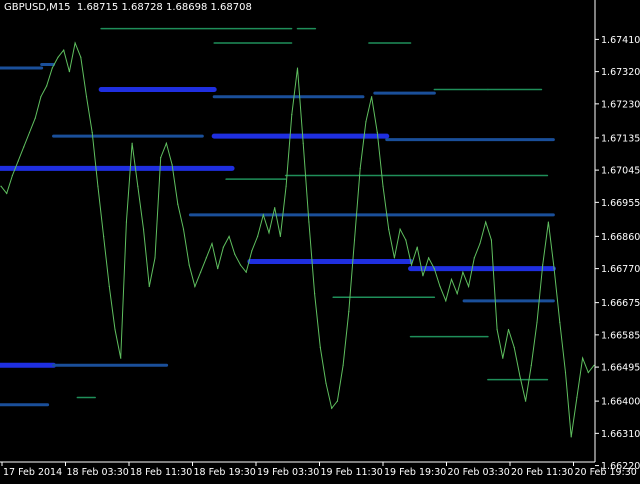  I want to click on x-tick-label-0: 17 Feb 2014, so click(32, 472).